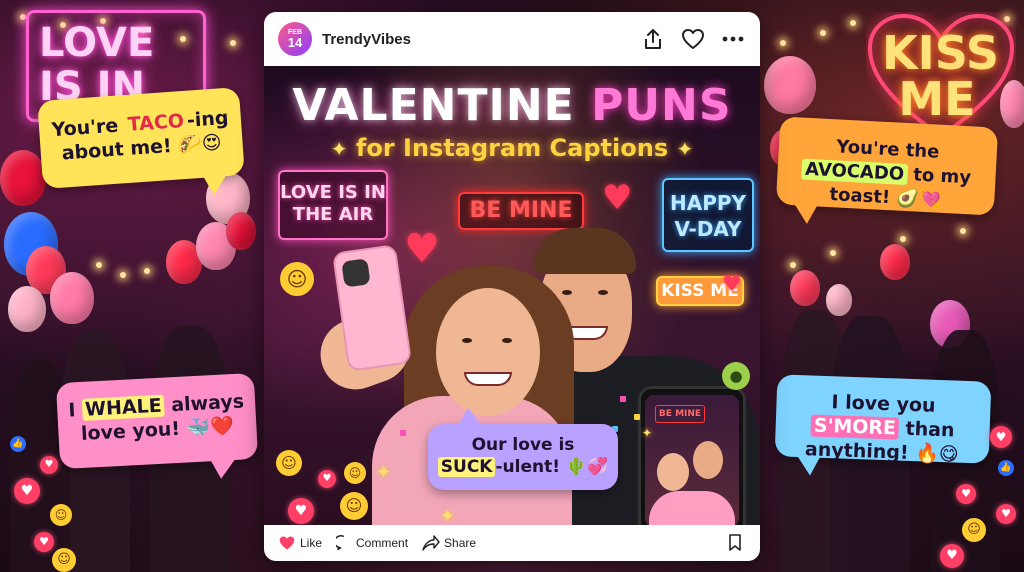  What do you see at coordinates (523, 445) in the screenshot?
I see `bubble-text: Our love is` at bounding box center [523, 445].